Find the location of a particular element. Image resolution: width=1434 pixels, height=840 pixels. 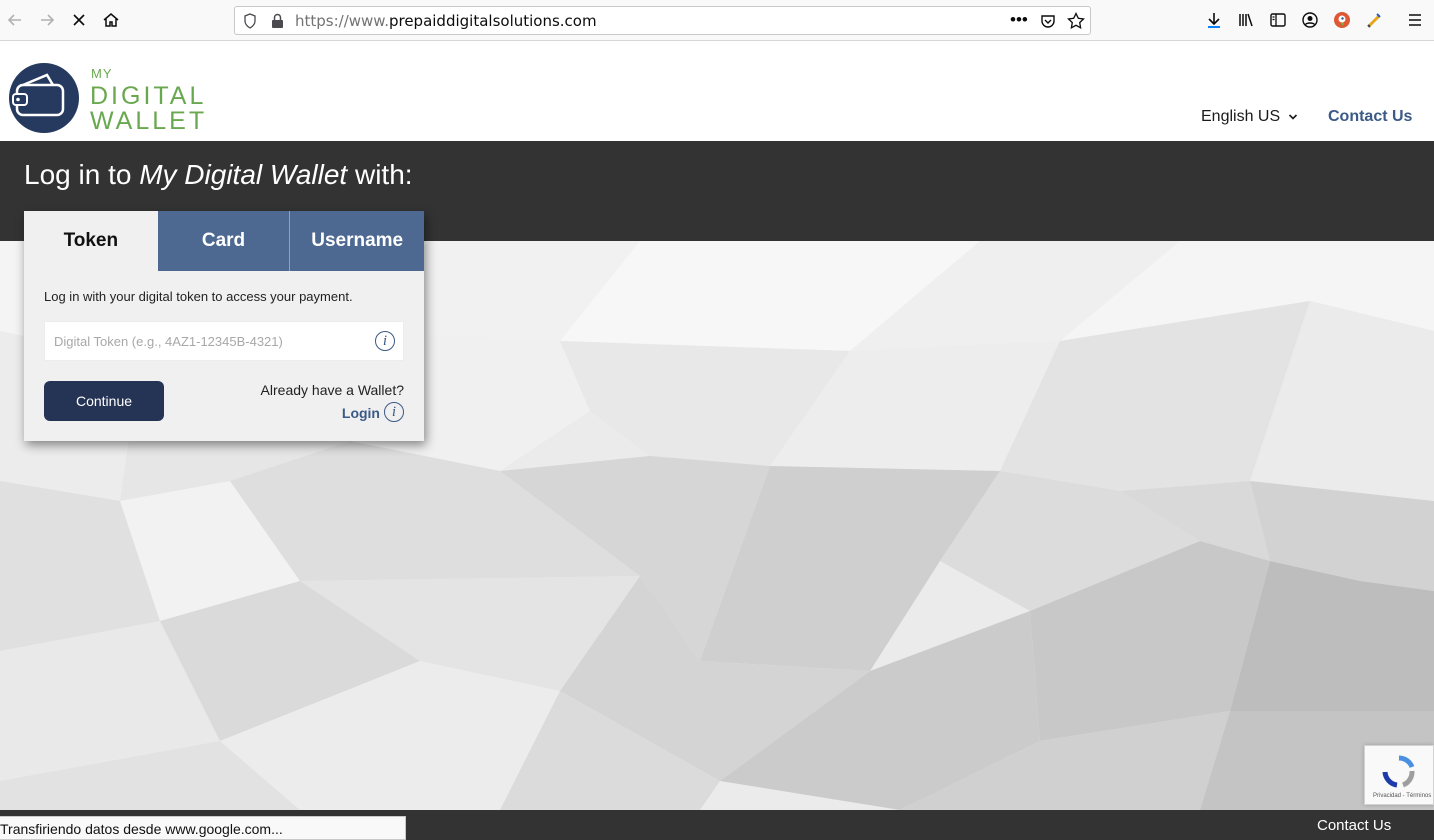

title-brand: My Digital Wallet is located at coordinates (243, 174).